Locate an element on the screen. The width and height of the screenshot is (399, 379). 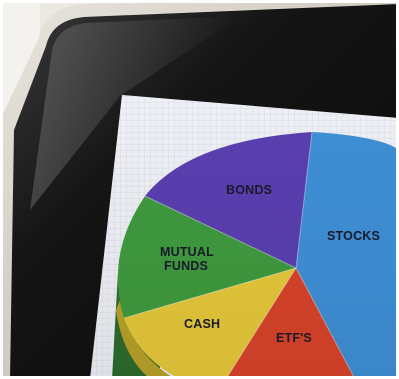
pie-label-mutual-line2: FUNDS is located at coordinates (186, 266).